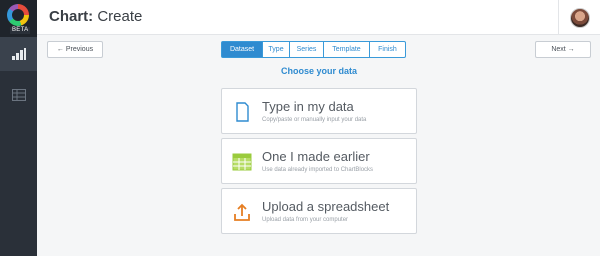 This screenshot has width=600, height=256. Describe the element at coordinates (347, 49) in the screenshot. I see `tab-template: Template` at that location.